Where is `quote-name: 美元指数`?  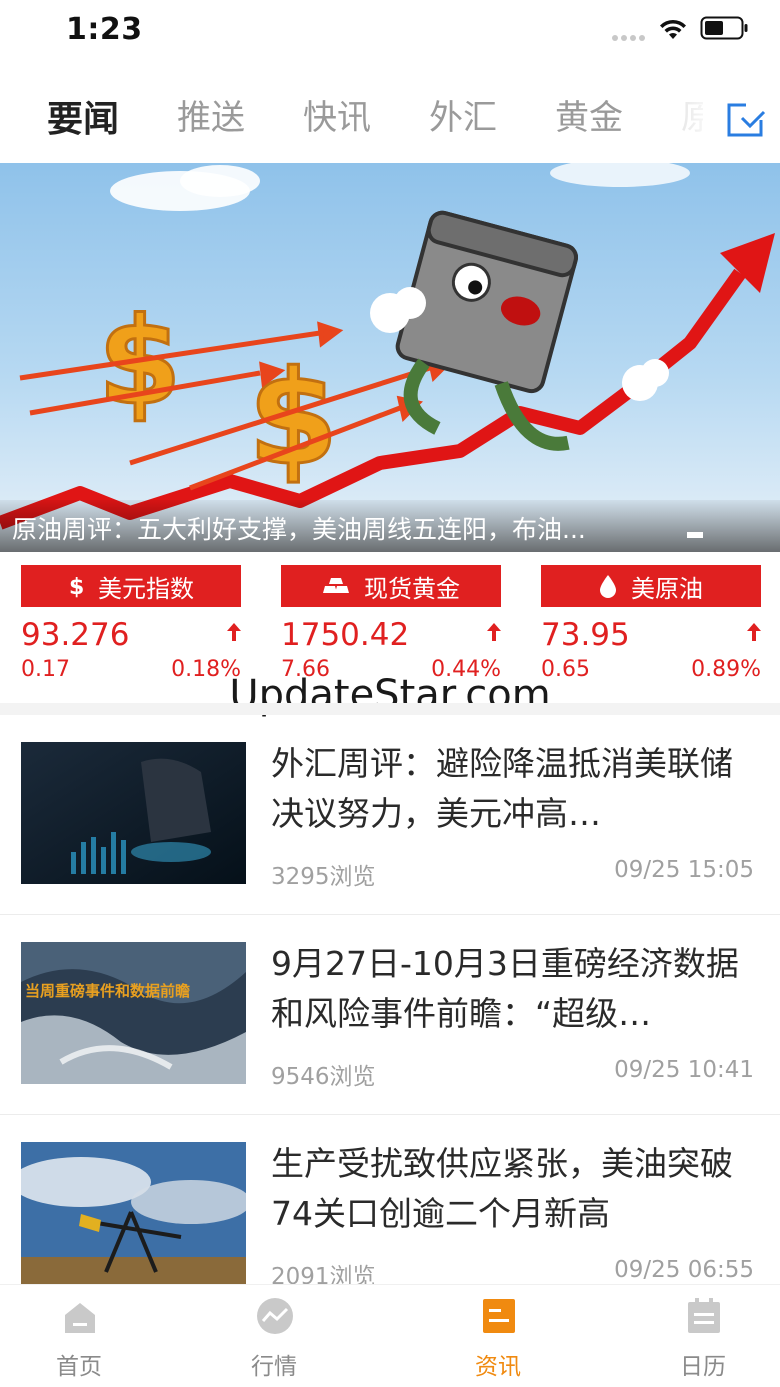
quote-name: 美元指数 is located at coordinates (146, 588).